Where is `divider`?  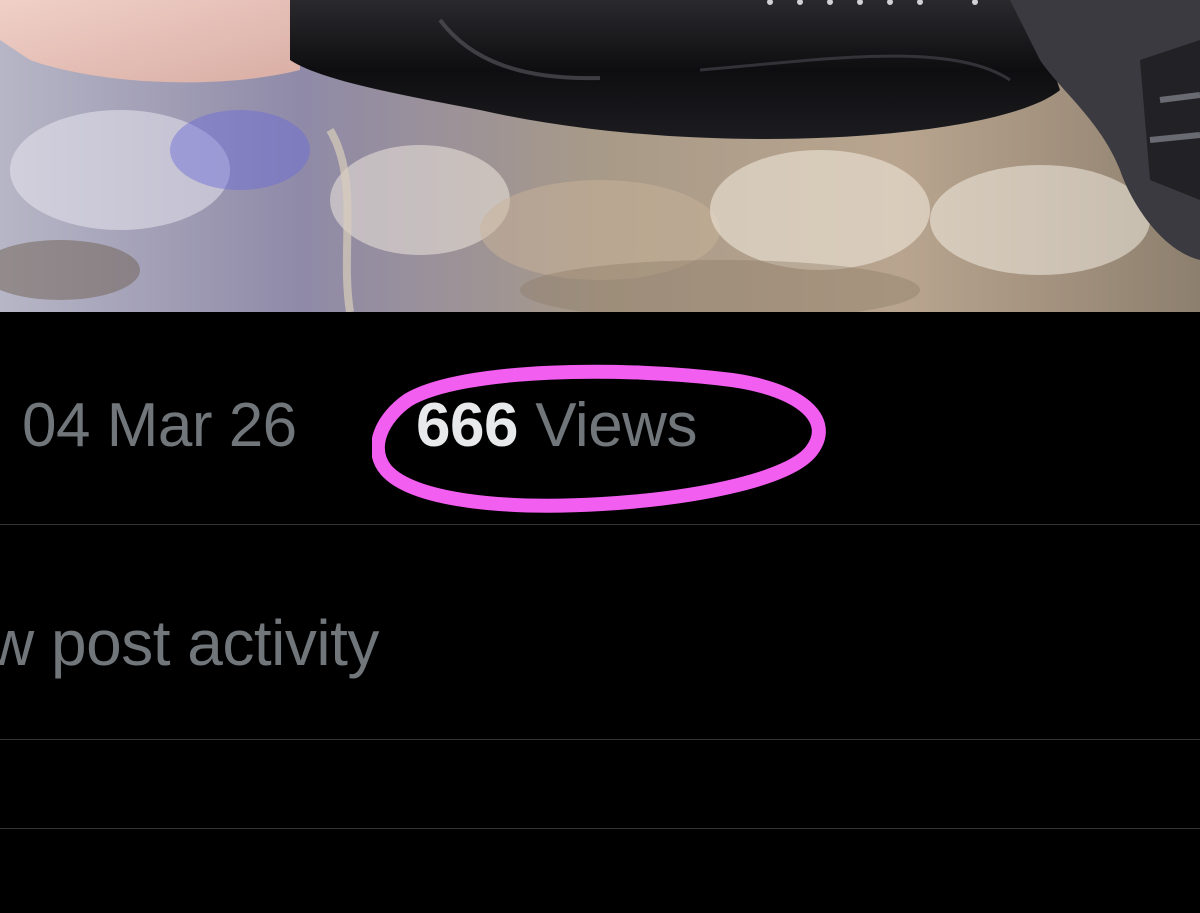 divider is located at coordinates (600, 828).